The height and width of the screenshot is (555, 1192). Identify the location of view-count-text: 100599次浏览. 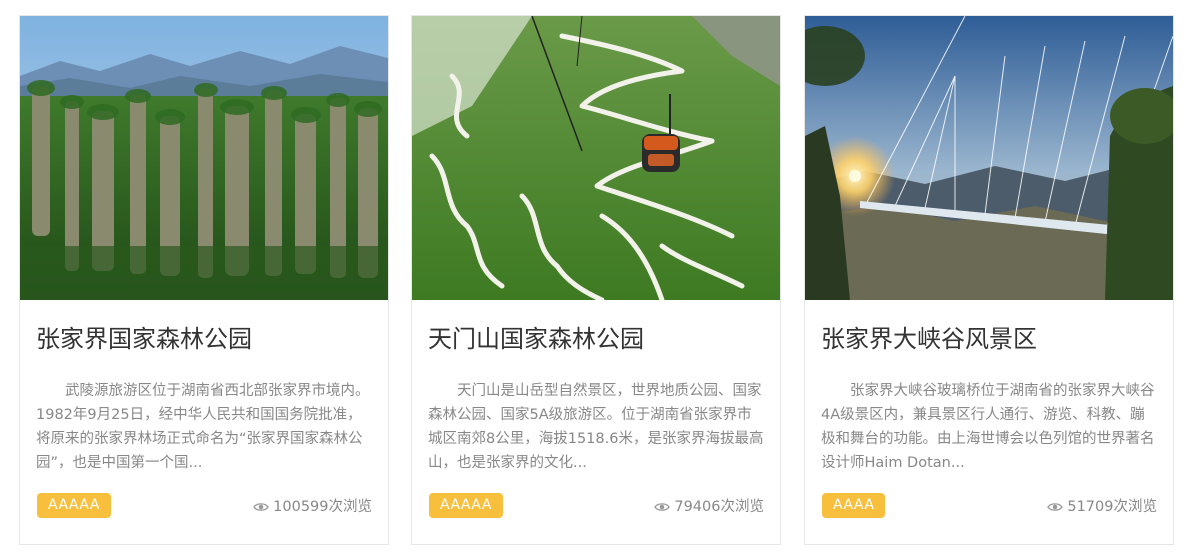
(322, 507).